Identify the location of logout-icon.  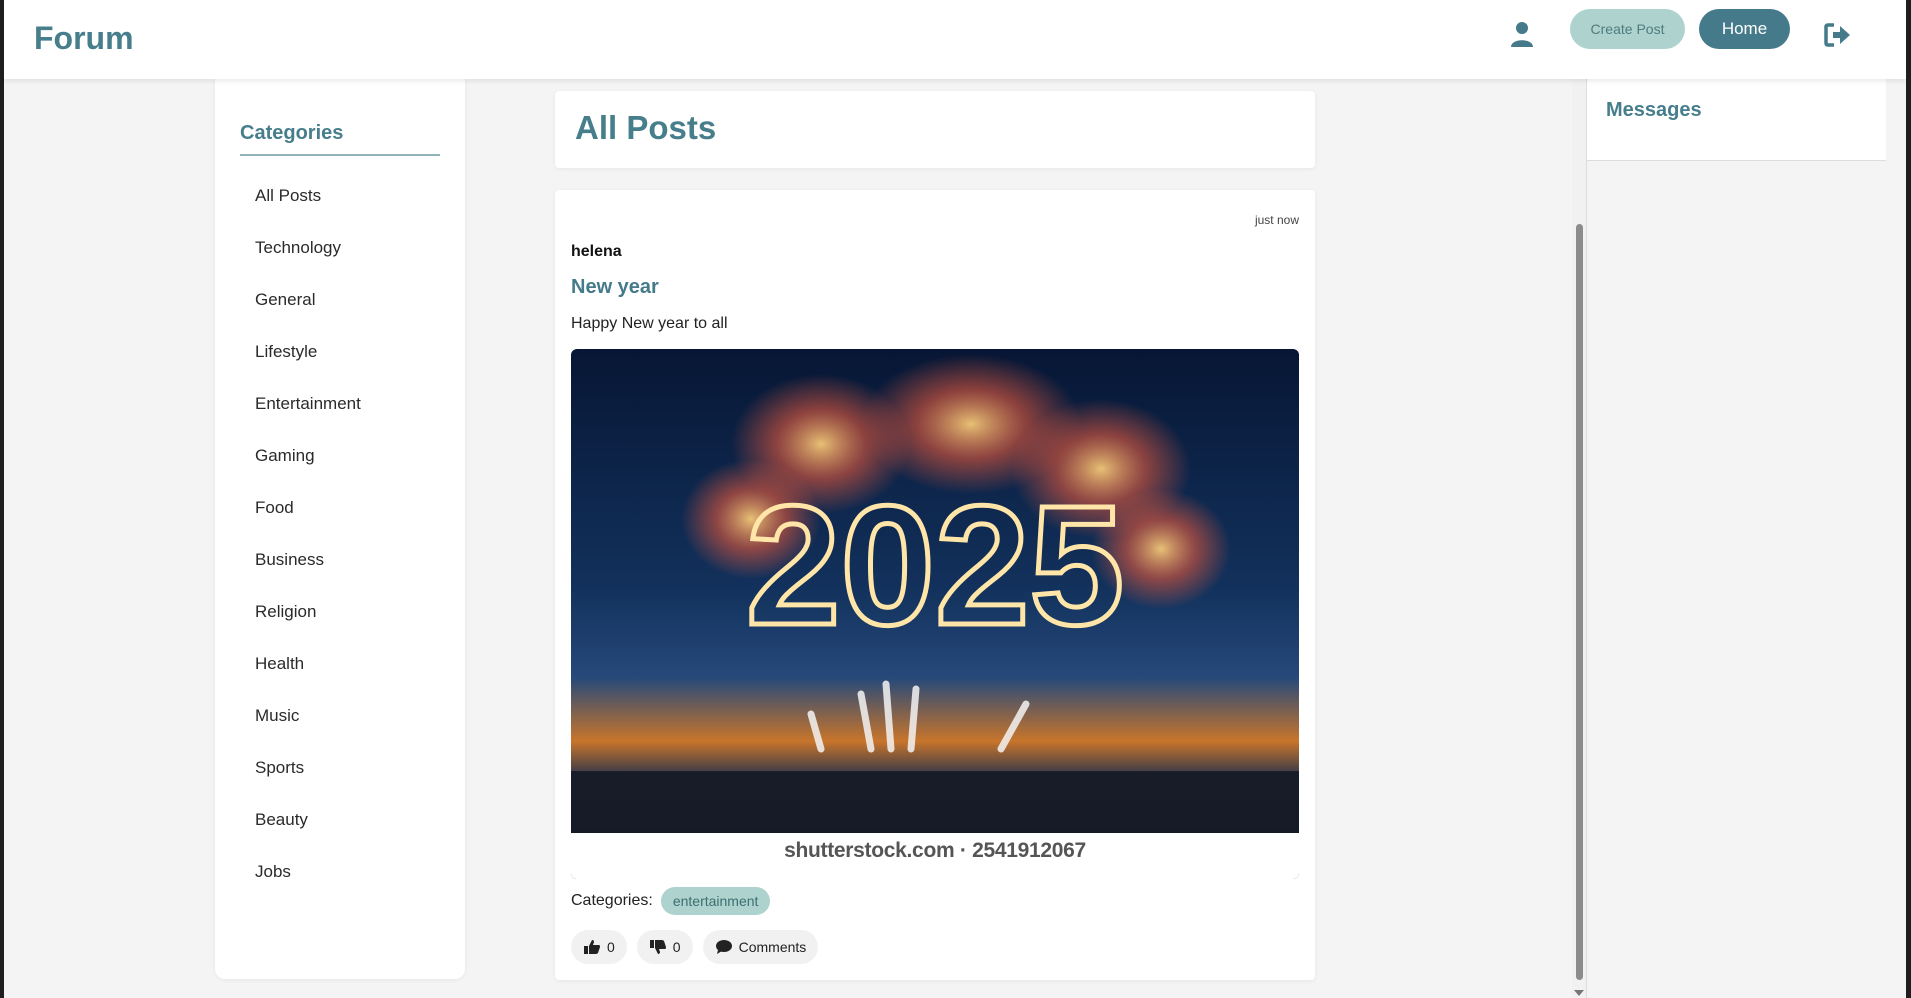
(1838, 35).